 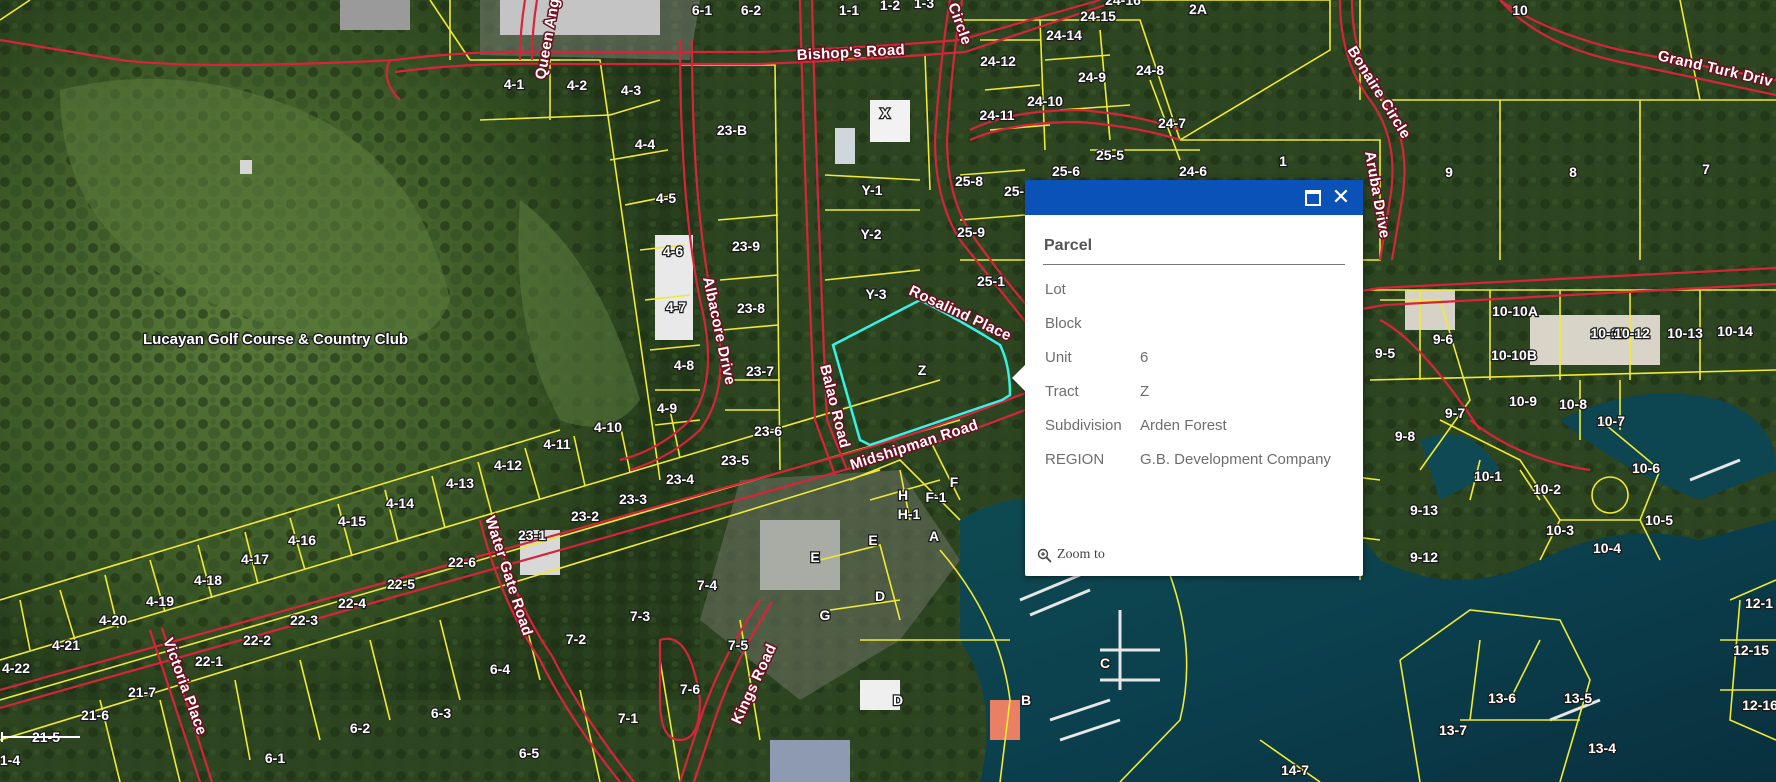 I want to click on lot-label: 23-5, so click(x=735, y=460).